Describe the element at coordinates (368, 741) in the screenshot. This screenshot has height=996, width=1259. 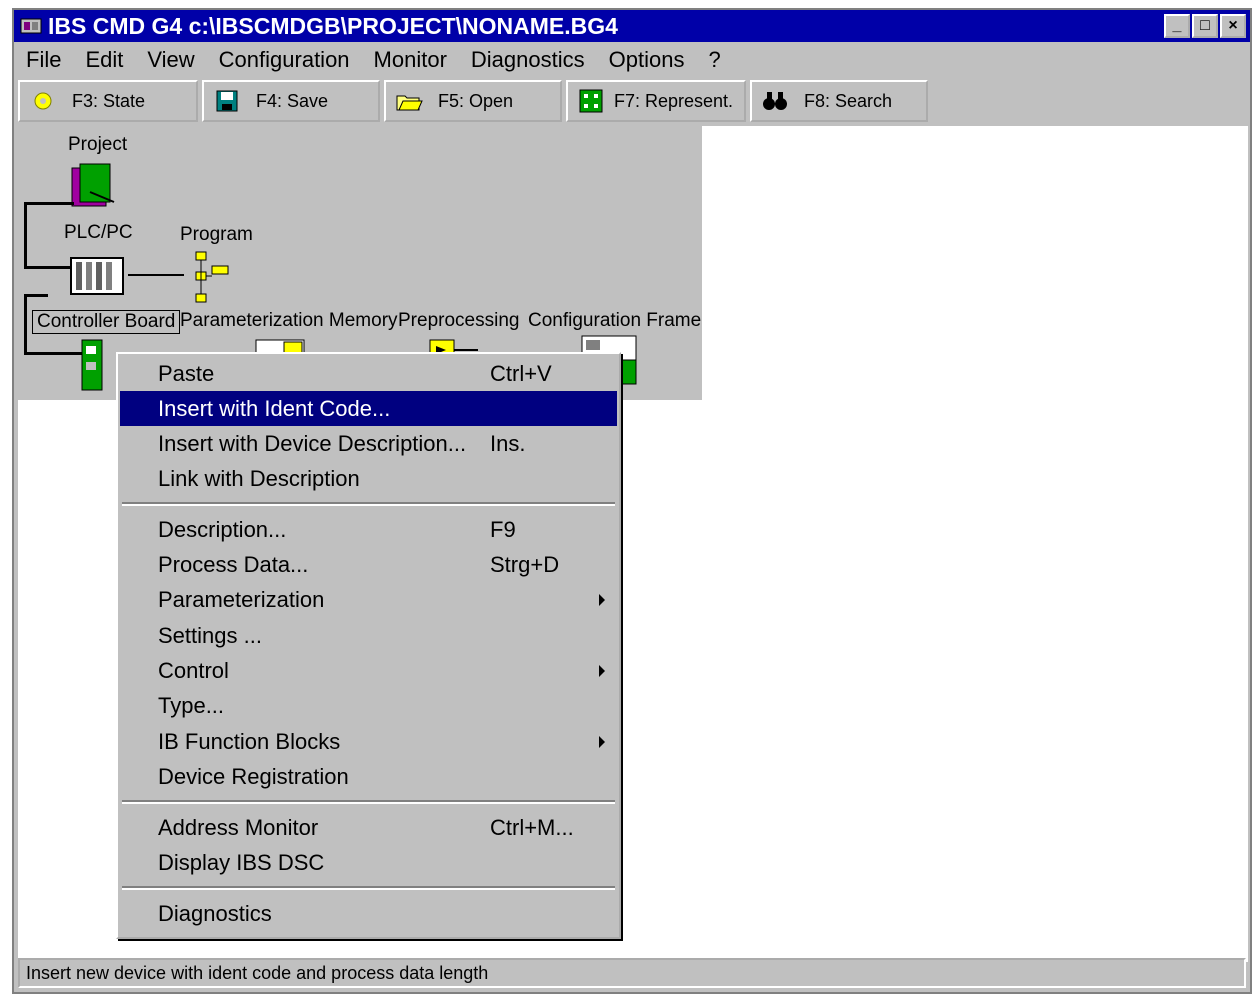
I see `menu-item-ib-function-blocks: IB Function Blocks` at that location.